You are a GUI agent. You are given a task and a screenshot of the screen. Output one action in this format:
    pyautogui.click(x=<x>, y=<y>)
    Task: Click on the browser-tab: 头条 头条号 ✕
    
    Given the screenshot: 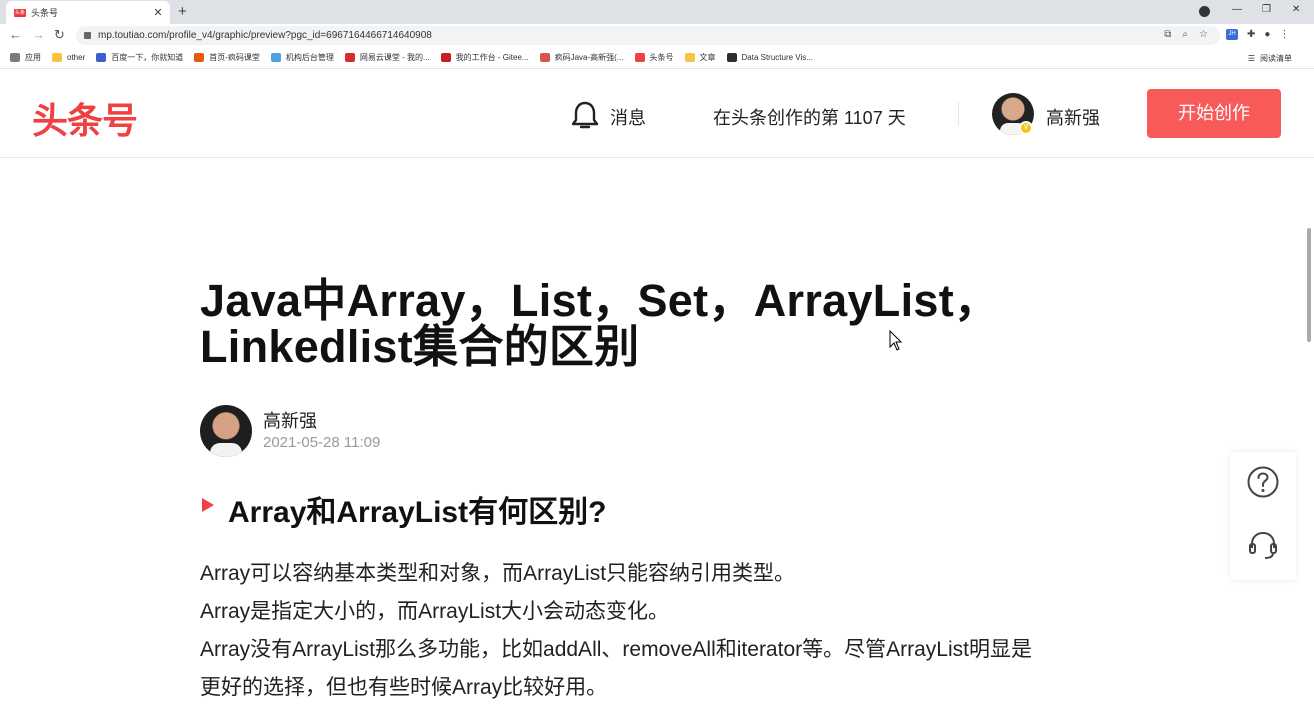 What is the action you would take?
    pyautogui.click(x=88, y=12)
    